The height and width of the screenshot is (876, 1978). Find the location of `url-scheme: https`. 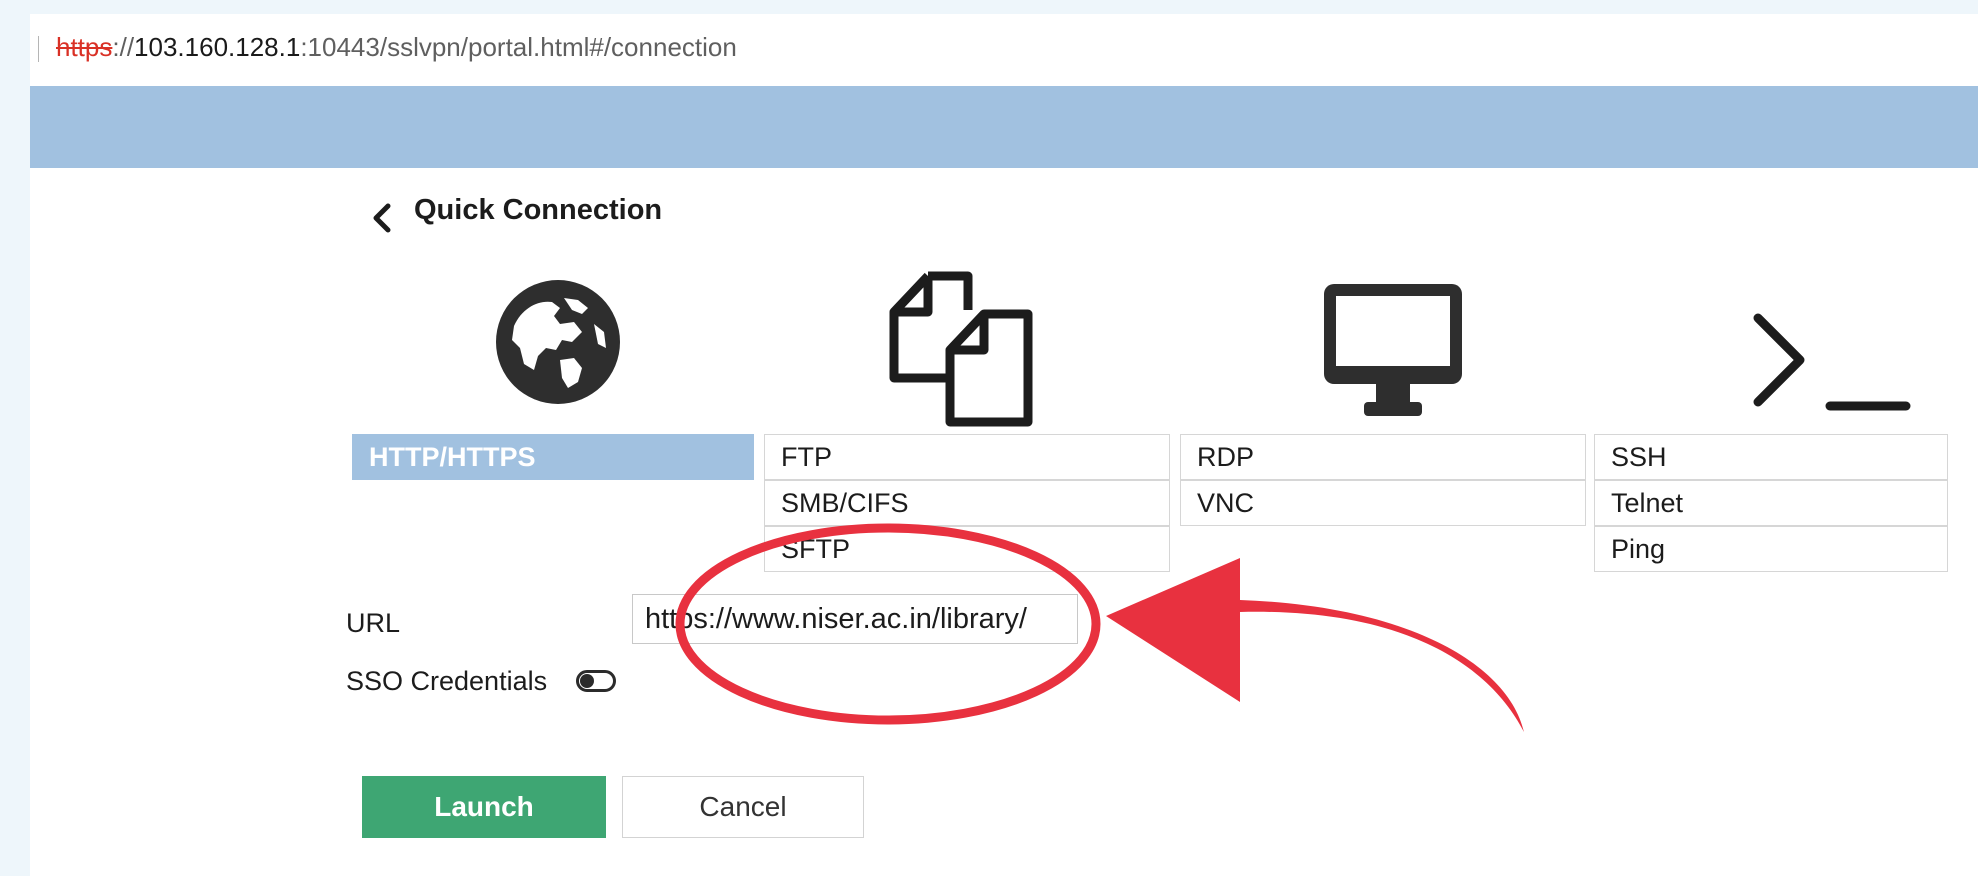

url-scheme: https is located at coordinates (84, 47).